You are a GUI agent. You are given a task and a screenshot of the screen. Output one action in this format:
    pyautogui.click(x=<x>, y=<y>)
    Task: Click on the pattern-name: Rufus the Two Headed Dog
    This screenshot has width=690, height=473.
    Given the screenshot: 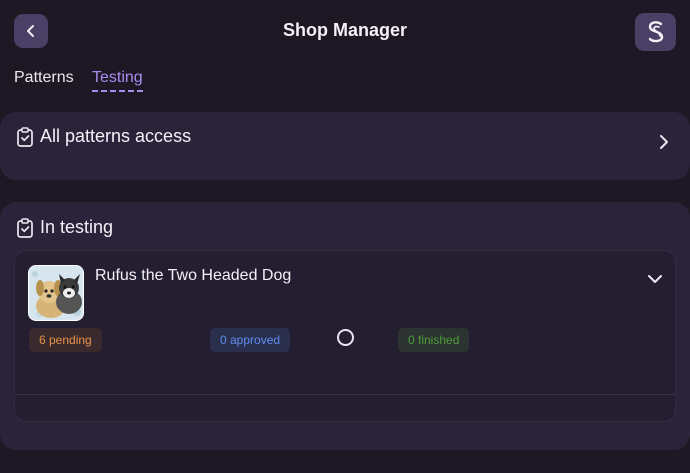 What is the action you would take?
    pyautogui.click(x=193, y=275)
    